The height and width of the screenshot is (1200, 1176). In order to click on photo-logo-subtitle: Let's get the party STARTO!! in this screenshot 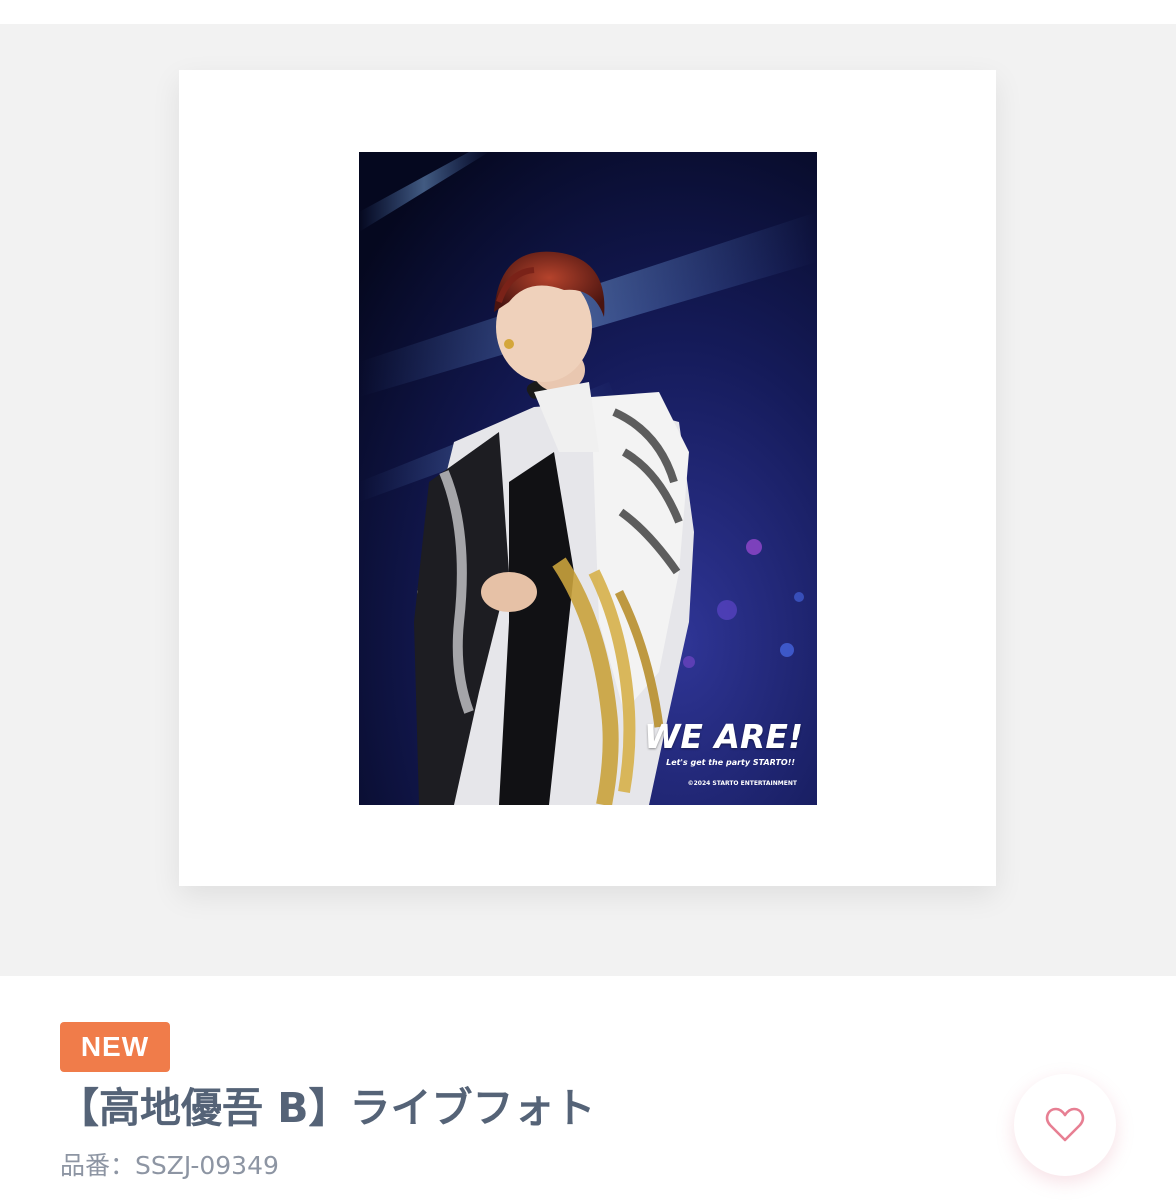, I will do `click(730, 762)`.